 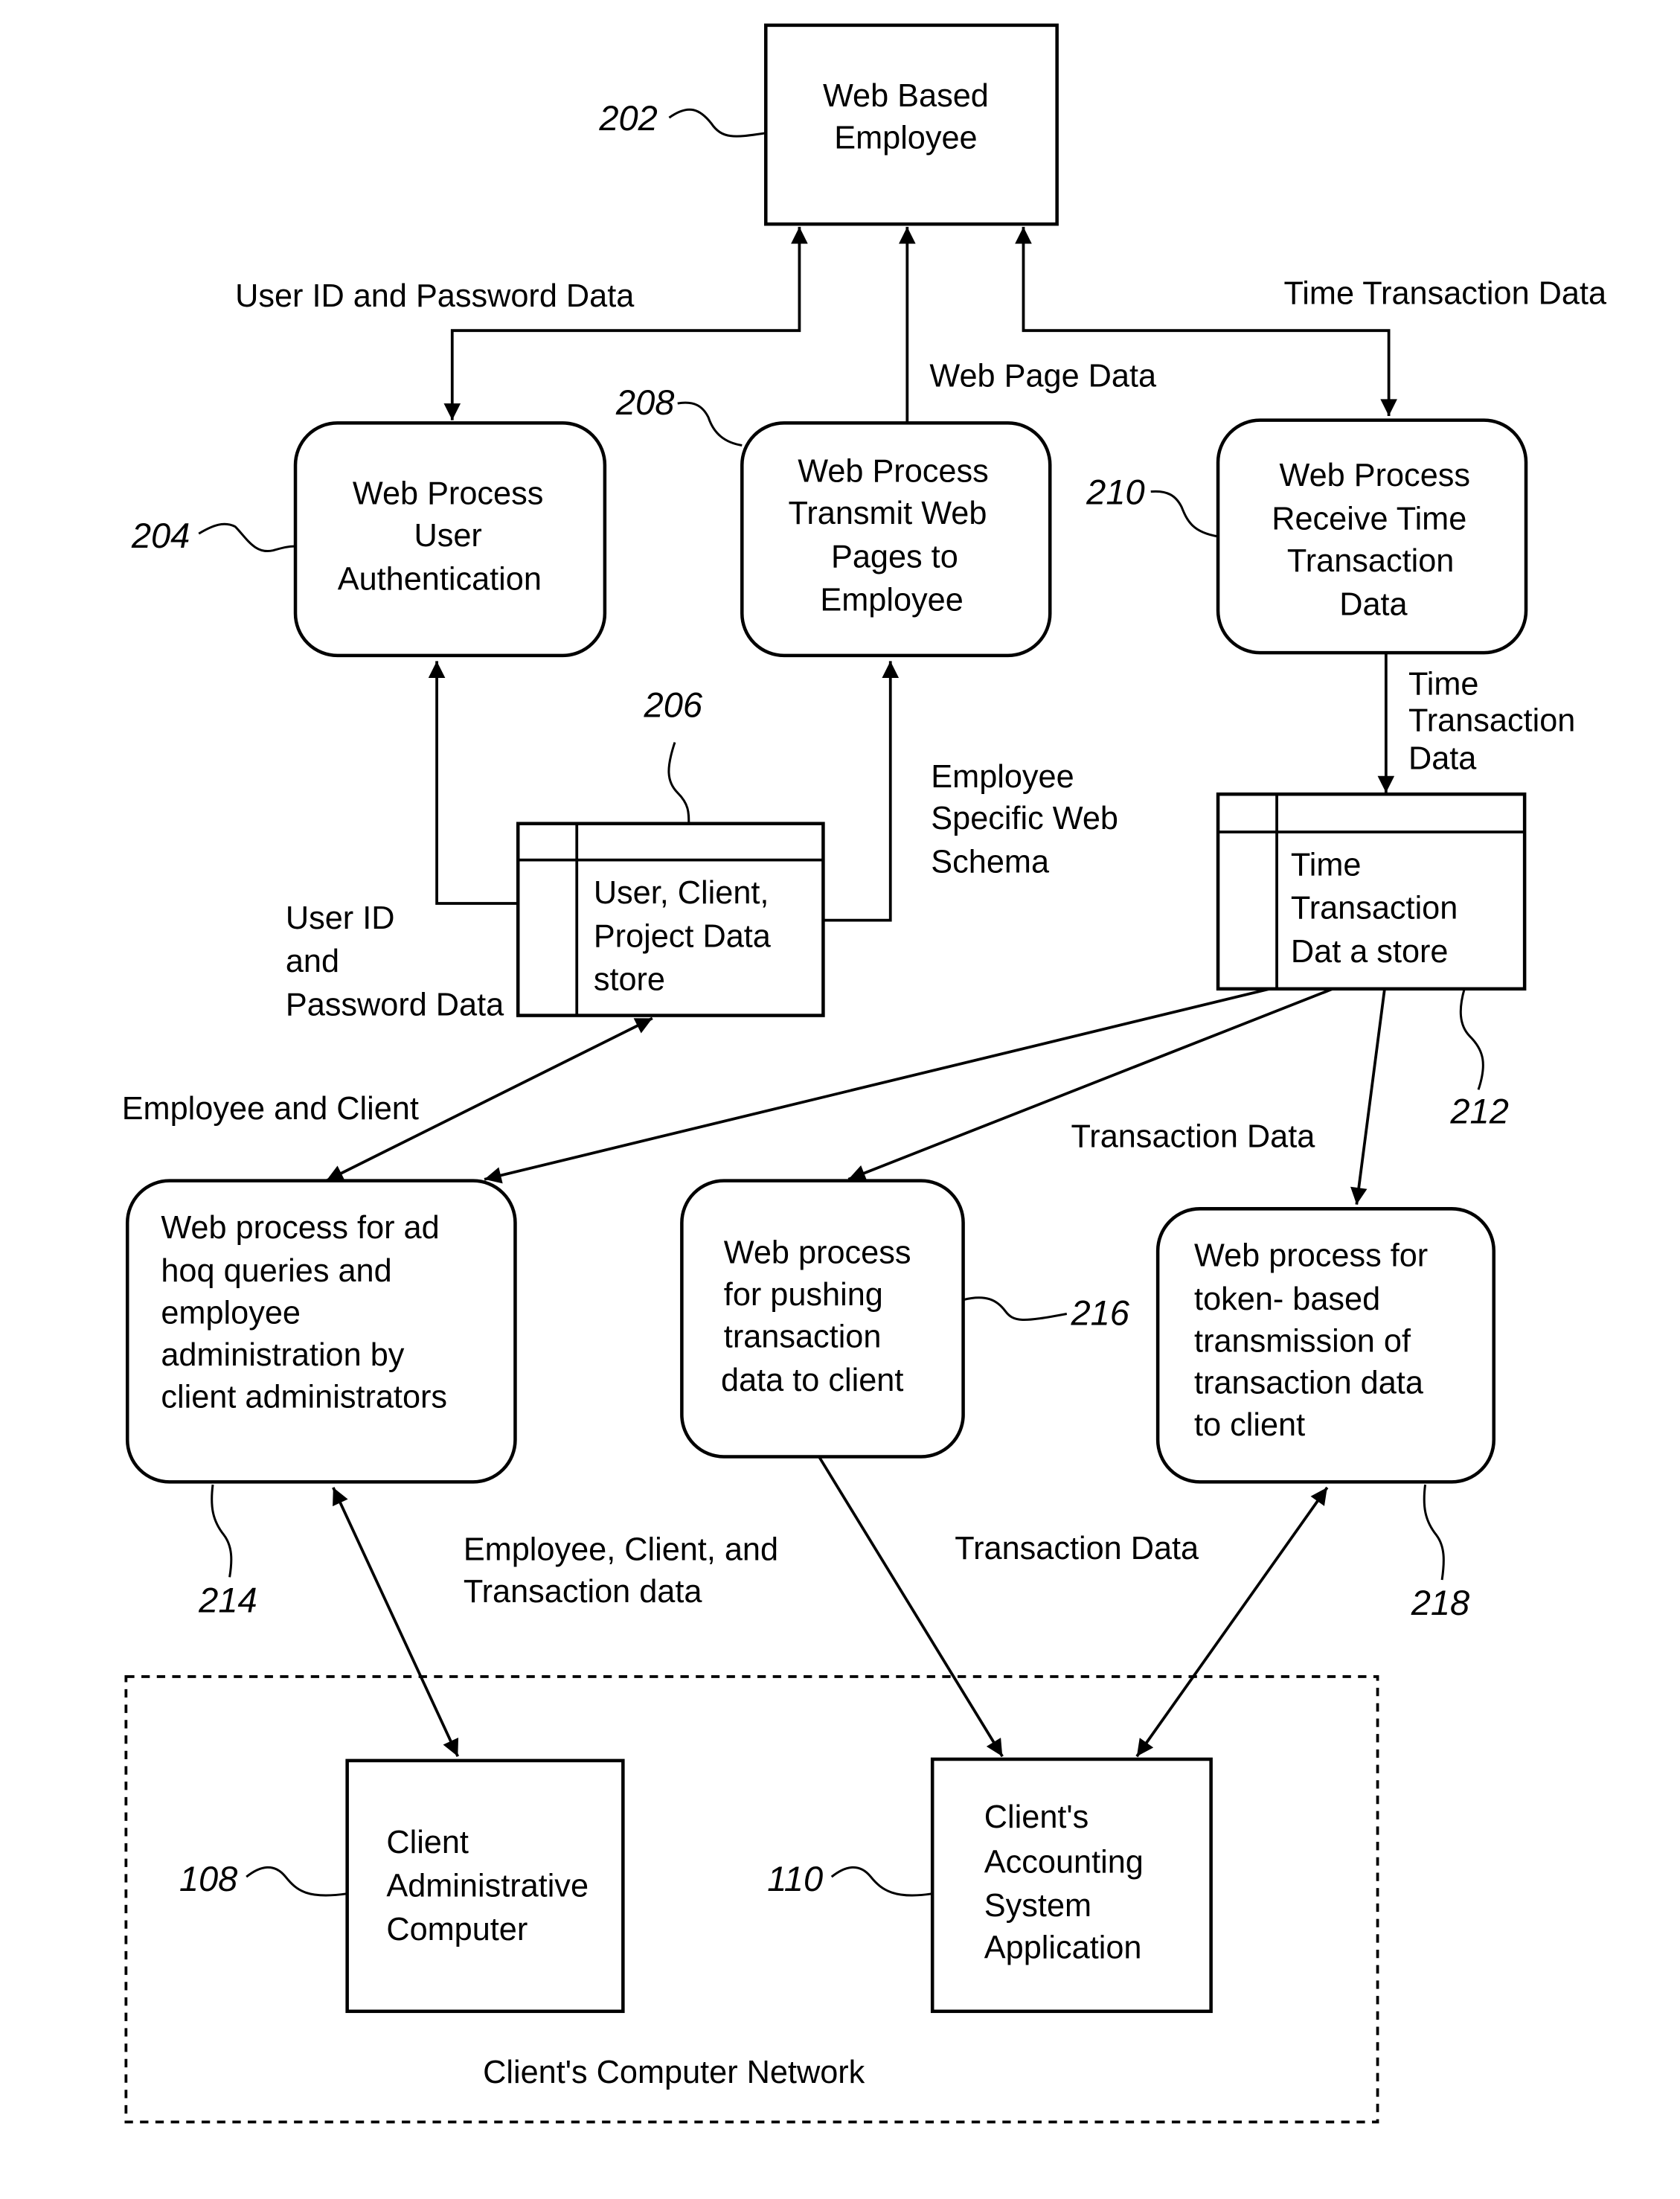 I want to click on ref-216: 216, so click(x=1046, y=1313).